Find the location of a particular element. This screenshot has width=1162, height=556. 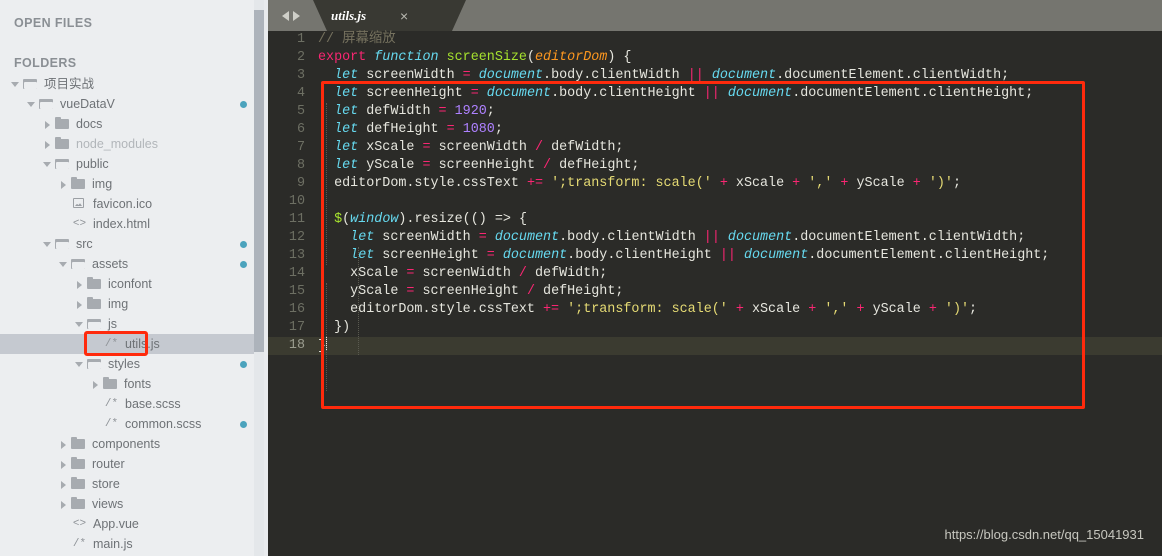

tree-item-styles: styles is located at coordinates (134, 364).